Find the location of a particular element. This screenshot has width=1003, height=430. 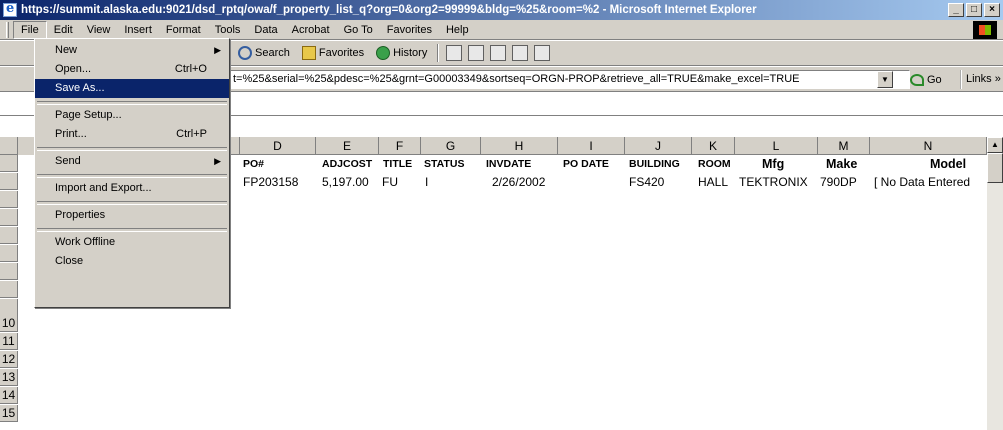

history-label: History is located at coordinates (410, 53).